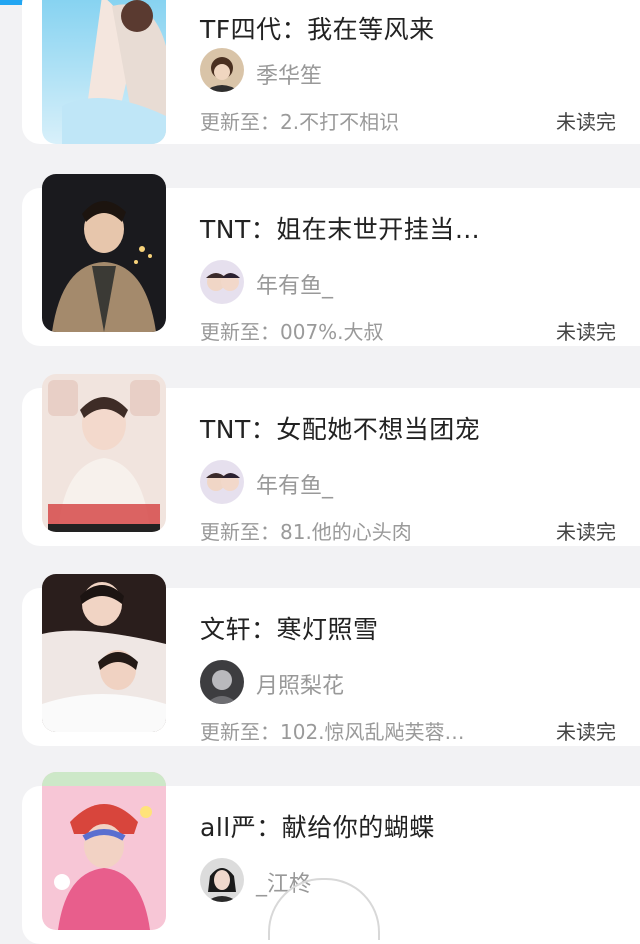  Describe the element at coordinates (331, 72) in the screenshot. I see `book-card: TF四代：我在等风来 季华笙 更新至：2.不打不相识 未读完` at that location.